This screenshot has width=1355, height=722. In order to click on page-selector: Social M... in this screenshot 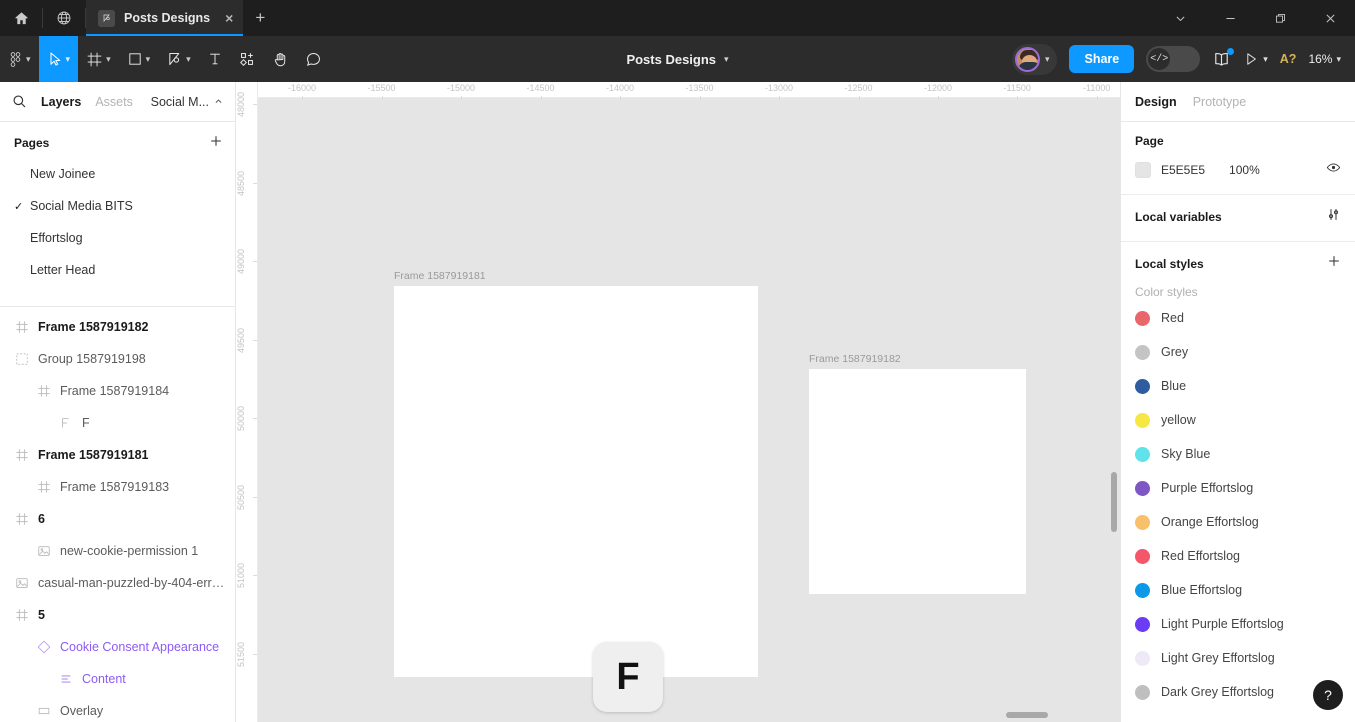, I will do `click(187, 102)`.